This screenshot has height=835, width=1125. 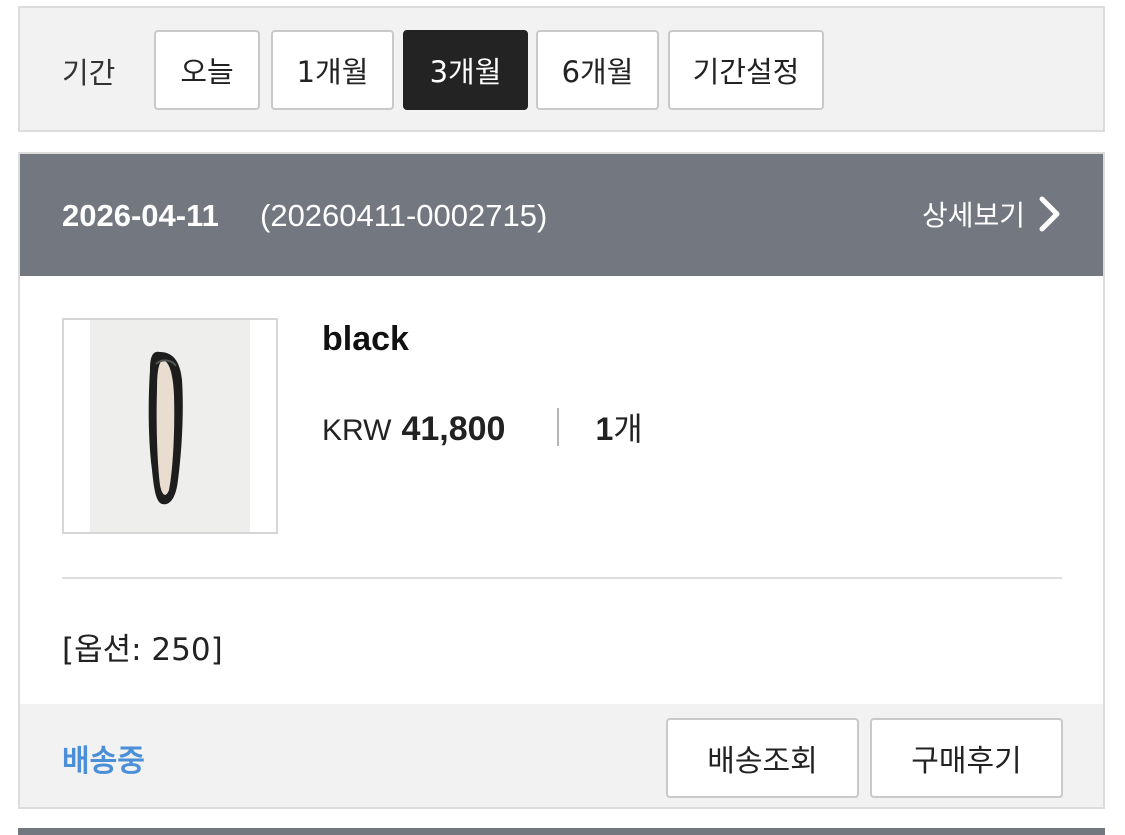 I want to click on price-row: KRW 41,800 1개, so click(x=482, y=427).